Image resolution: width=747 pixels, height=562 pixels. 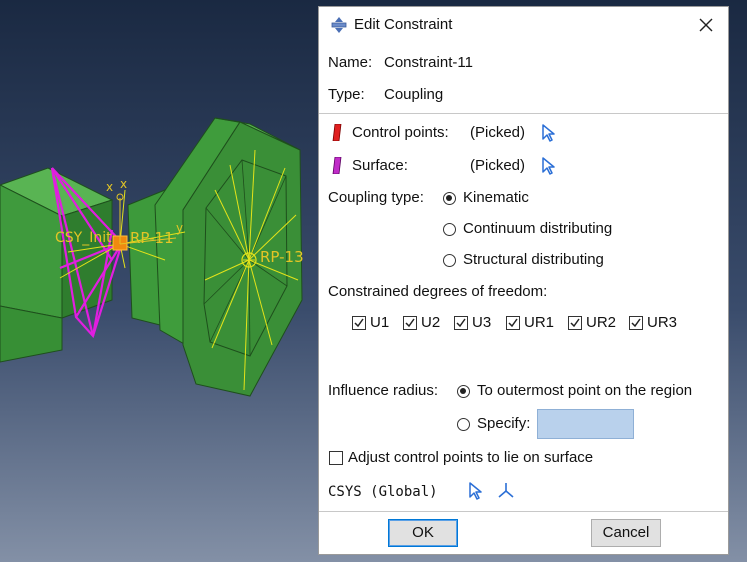 What do you see at coordinates (449, 198) in the screenshot?
I see `kinematic-radio` at bounding box center [449, 198].